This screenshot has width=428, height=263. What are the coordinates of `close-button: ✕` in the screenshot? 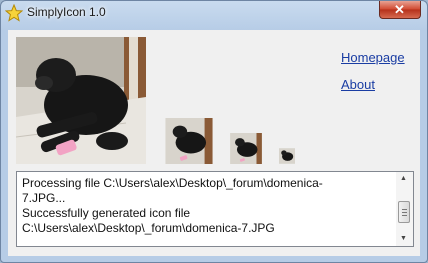 It's located at (400, 10).